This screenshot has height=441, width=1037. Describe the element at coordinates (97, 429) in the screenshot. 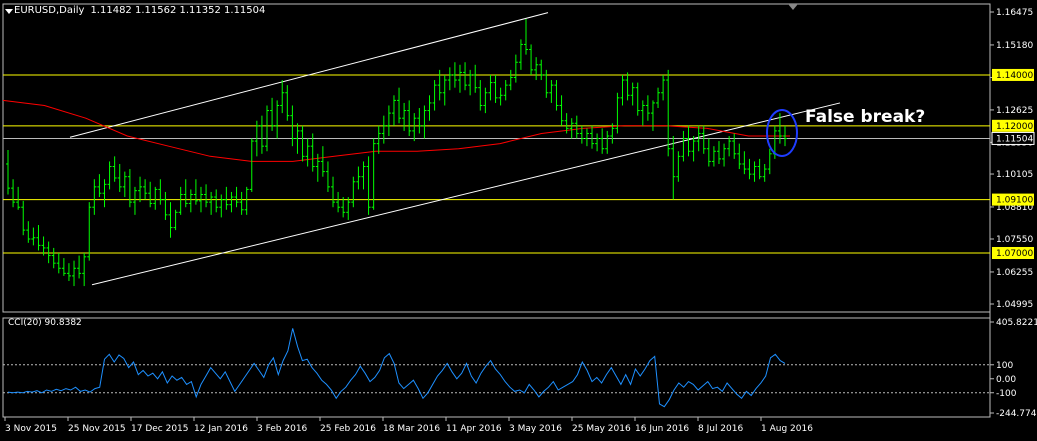

I see `time-tick-label: 25 Nov 2015` at that location.